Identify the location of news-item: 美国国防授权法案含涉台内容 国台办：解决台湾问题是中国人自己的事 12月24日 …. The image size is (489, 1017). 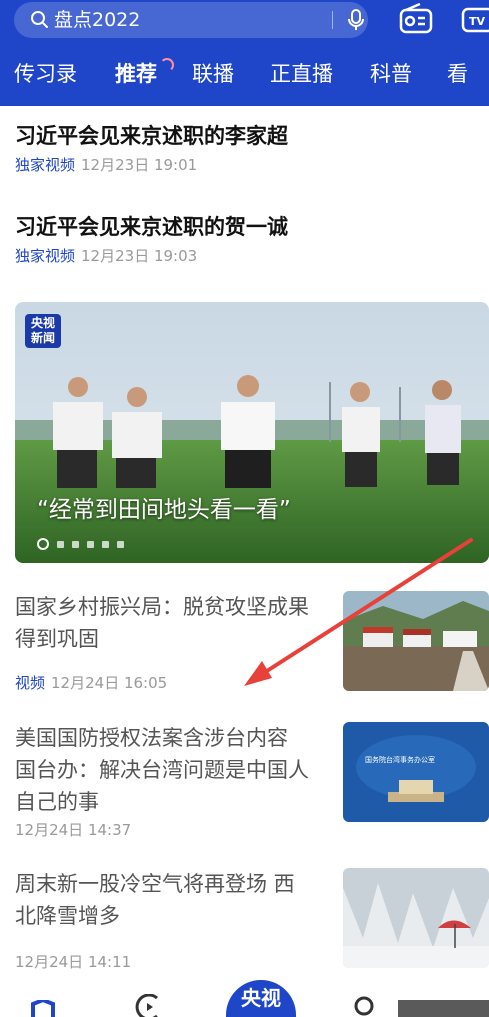
(252, 780).